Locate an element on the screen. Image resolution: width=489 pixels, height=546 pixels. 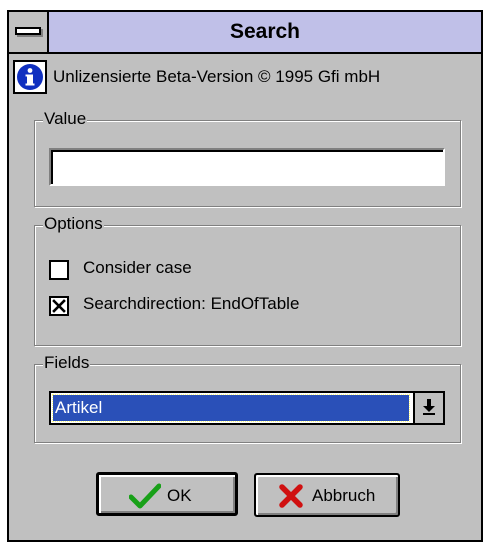
fields-dropdown-button is located at coordinates (428, 408).